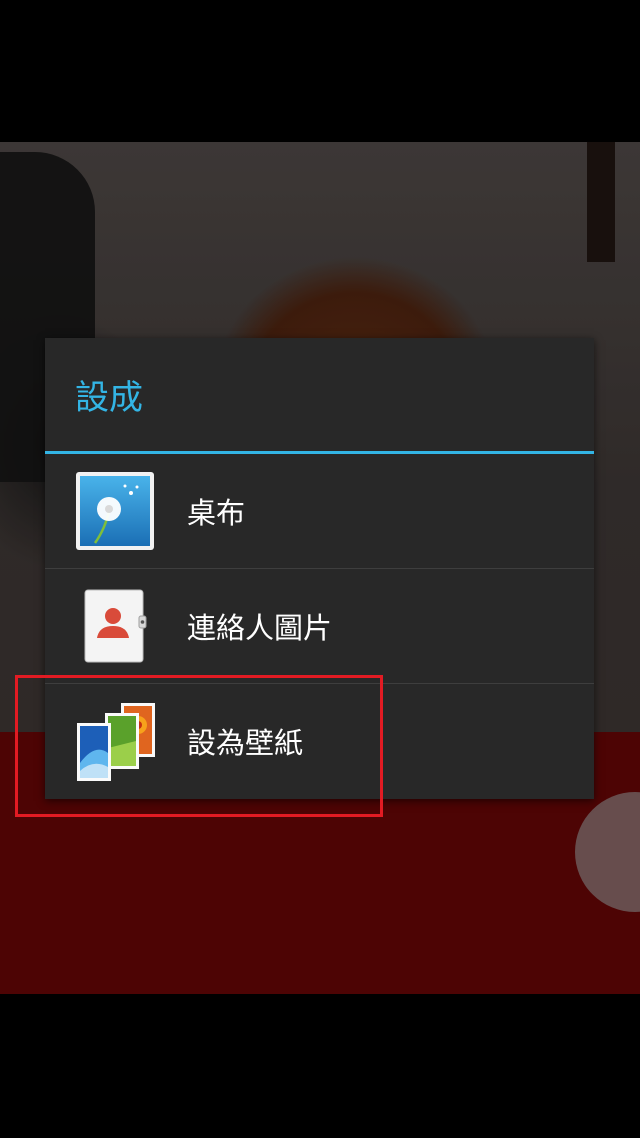 This screenshot has width=640, height=1138. What do you see at coordinates (245, 743) in the screenshot?
I see `option-label: 設為壁紙` at bounding box center [245, 743].